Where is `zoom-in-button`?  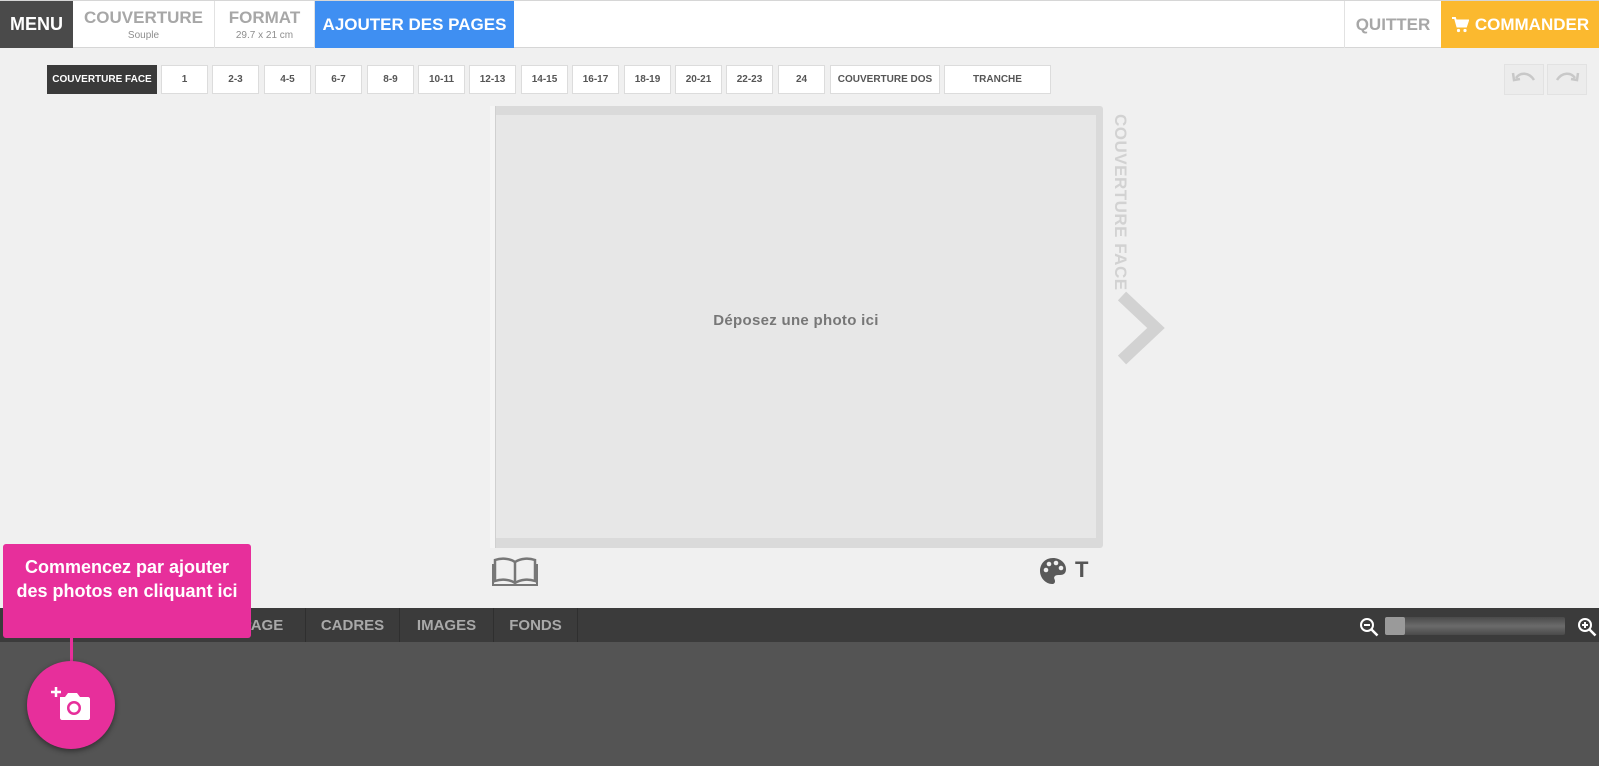 zoom-in-button is located at coordinates (1587, 629).